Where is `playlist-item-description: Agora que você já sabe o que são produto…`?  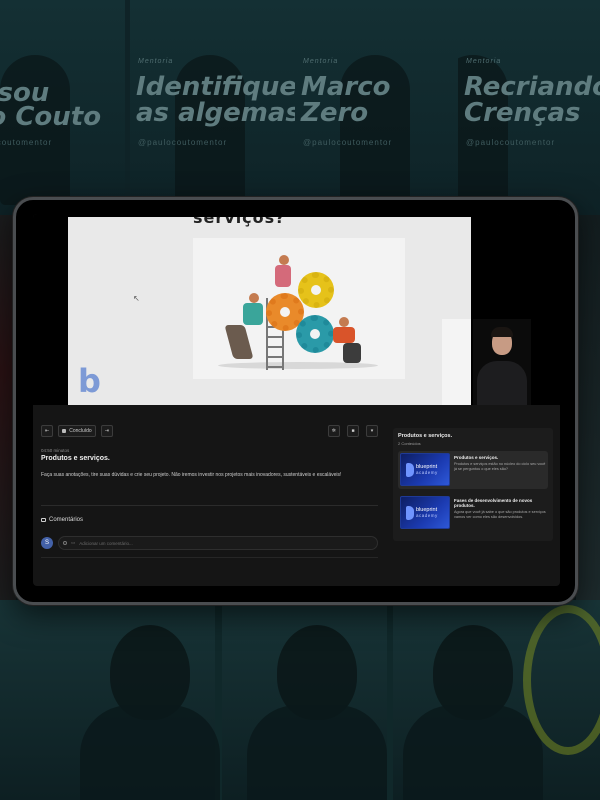
playlist-item-description: Agora que você já sabe o que são produto… is located at coordinates (500, 514).